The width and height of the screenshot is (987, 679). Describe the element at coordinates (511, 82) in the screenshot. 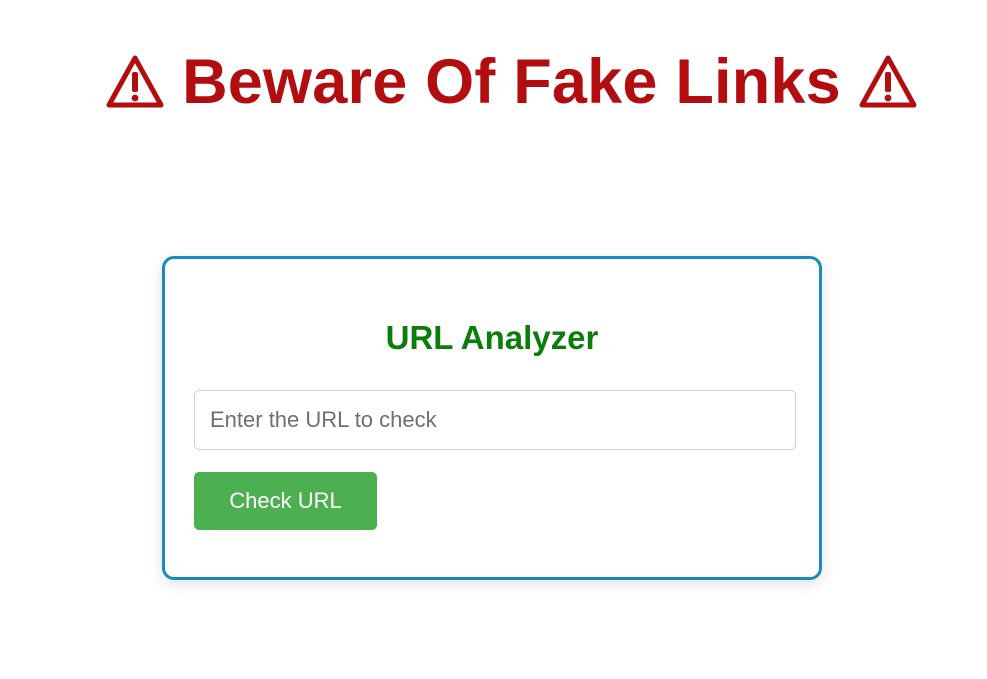

I see `page-title: Beware Of Fake Links` at that location.